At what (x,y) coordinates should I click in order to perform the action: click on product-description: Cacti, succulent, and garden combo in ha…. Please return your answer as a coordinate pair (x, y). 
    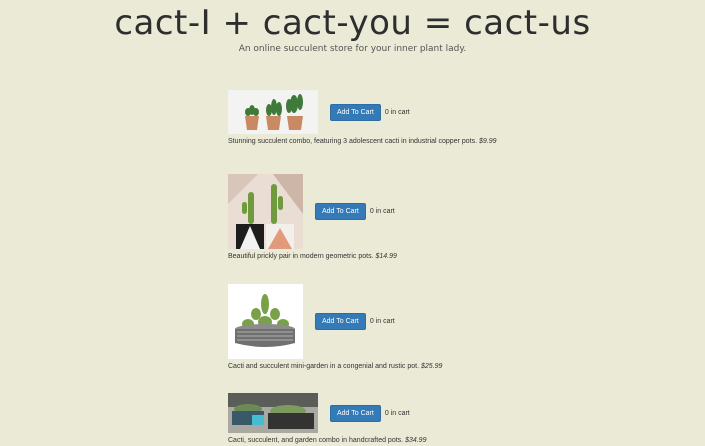
    Looking at the image, I should click on (327, 440).